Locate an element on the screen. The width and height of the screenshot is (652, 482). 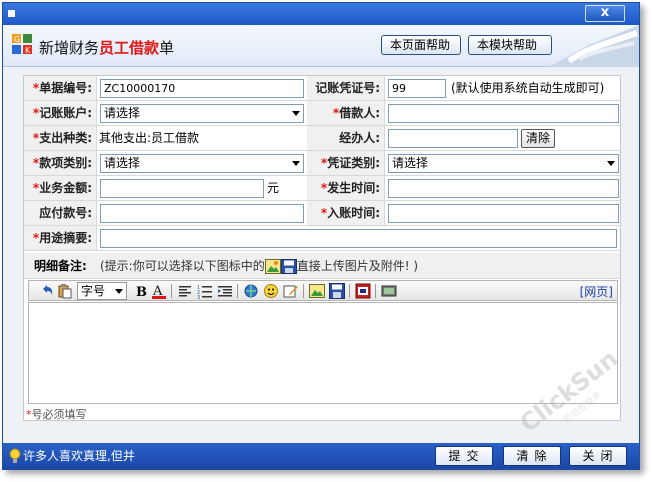
submit-button: 提交 is located at coordinates (464, 456).